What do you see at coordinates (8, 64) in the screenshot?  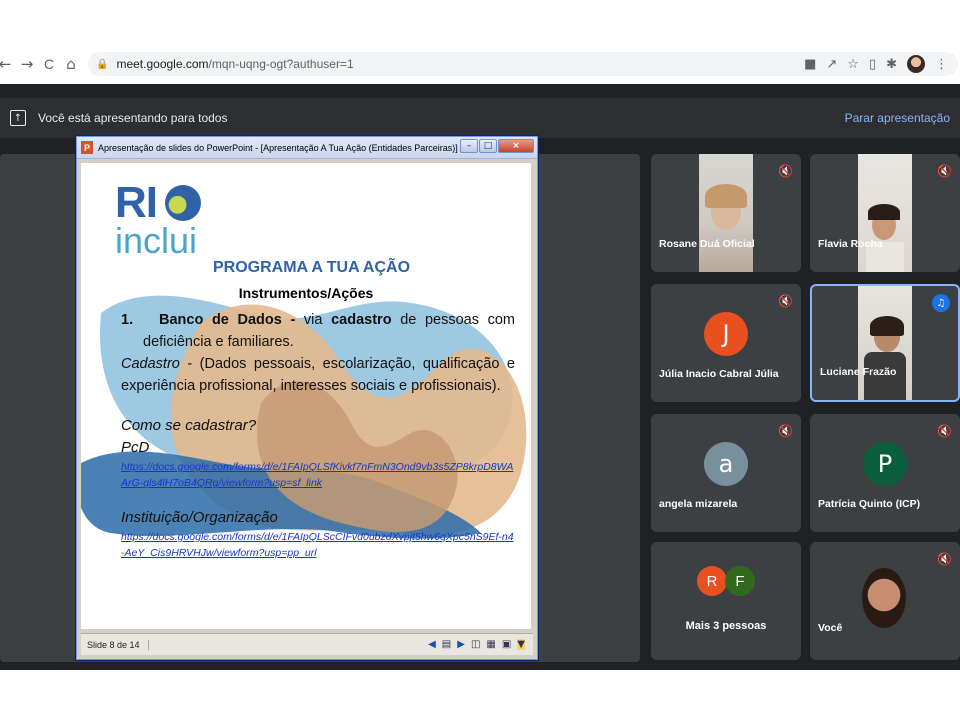 I see `back-arrow-icon: ←` at bounding box center [8, 64].